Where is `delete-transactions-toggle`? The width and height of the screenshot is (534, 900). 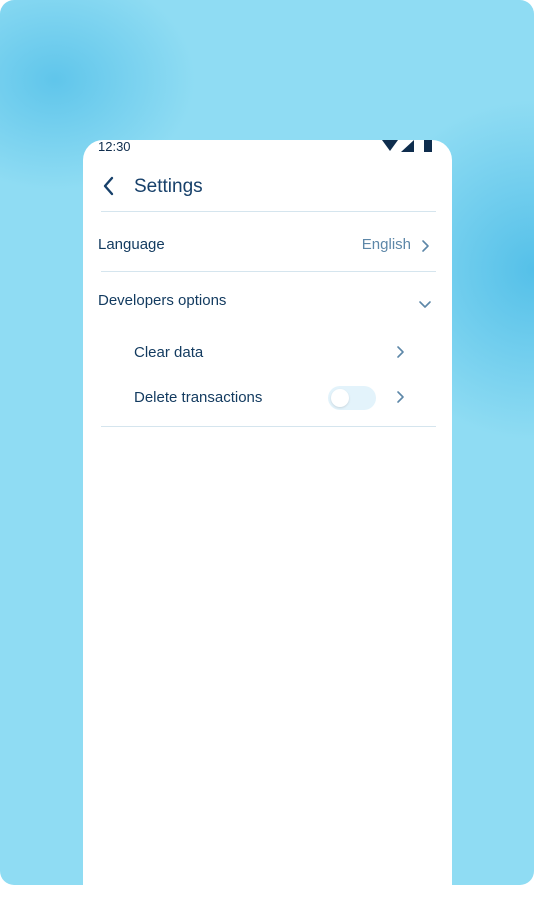
delete-transactions-toggle is located at coordinates (352, 398).